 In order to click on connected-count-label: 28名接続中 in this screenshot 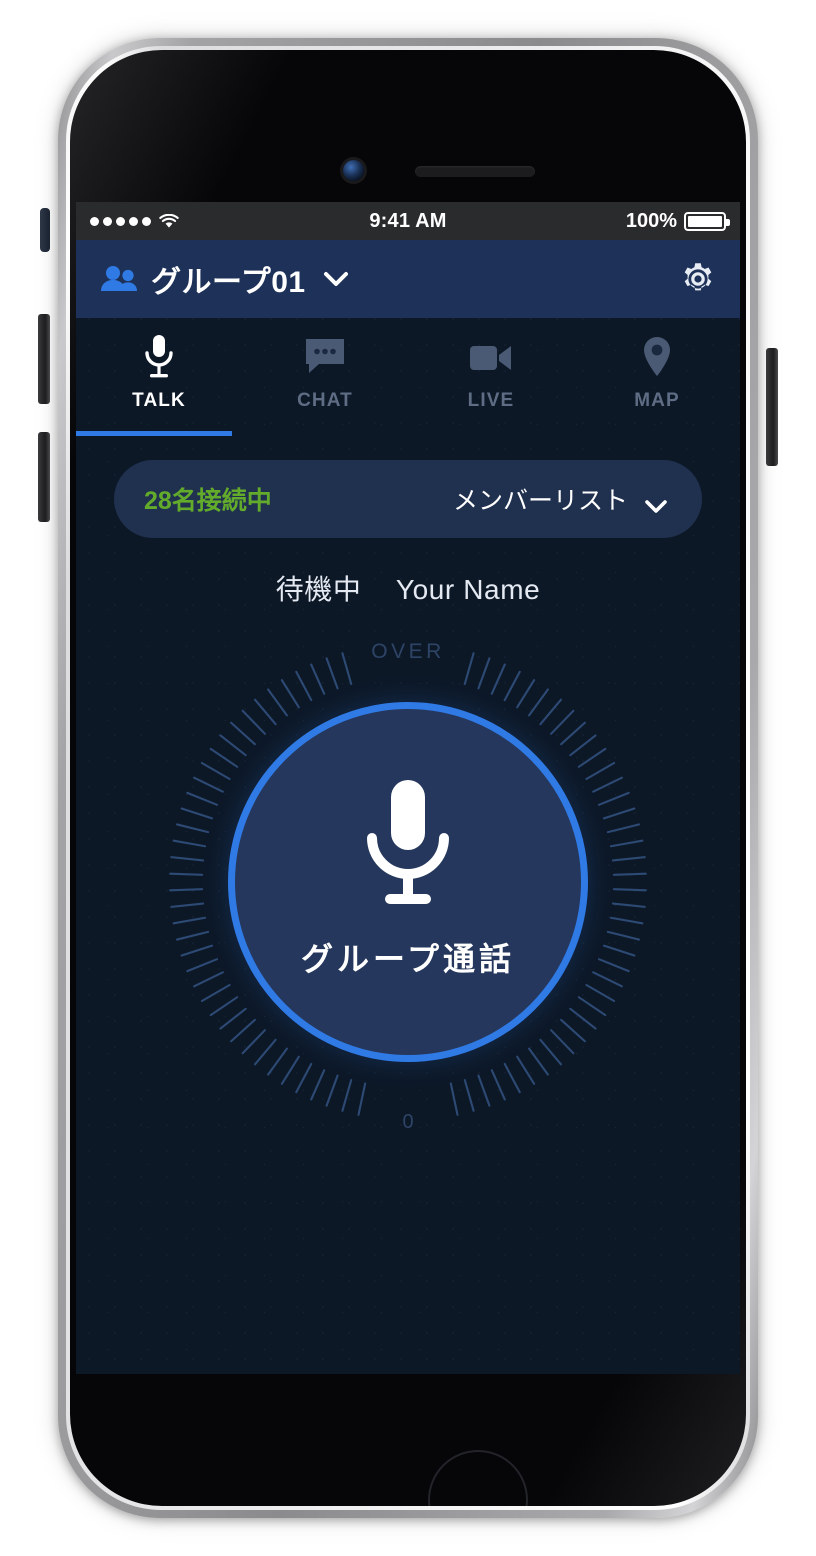, I will do `click(208, 501)`.